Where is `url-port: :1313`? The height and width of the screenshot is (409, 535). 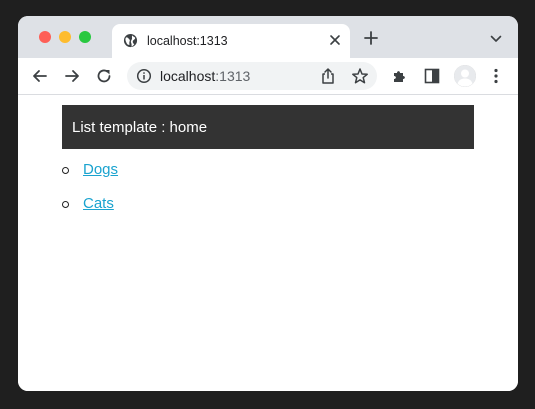
url-port: :1313 is located at coordinates (233, 76).